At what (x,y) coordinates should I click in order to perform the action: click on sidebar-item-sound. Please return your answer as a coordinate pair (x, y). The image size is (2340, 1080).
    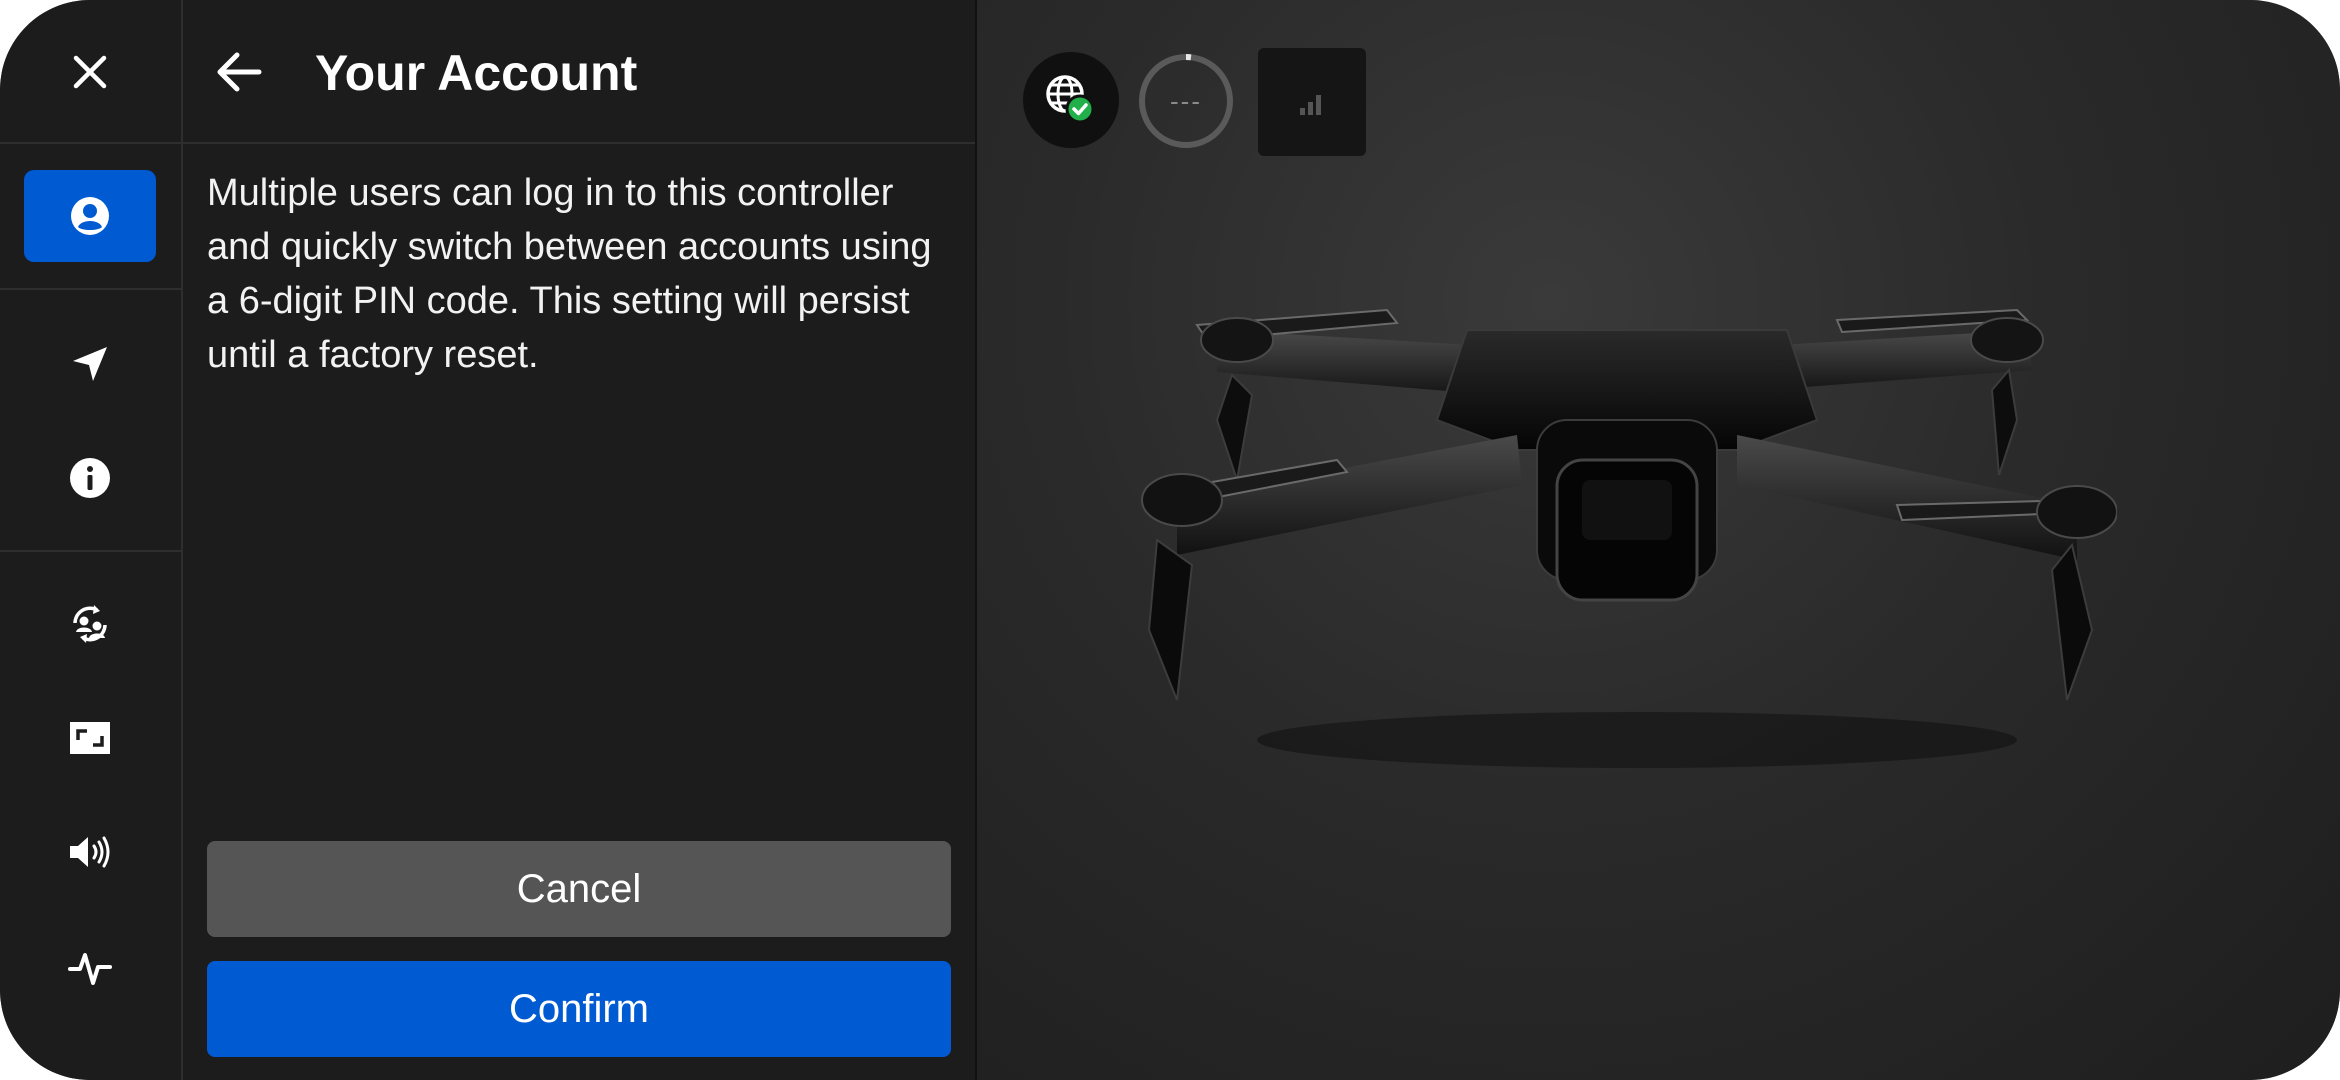
    Looking at the image, I should click on (90, 852).